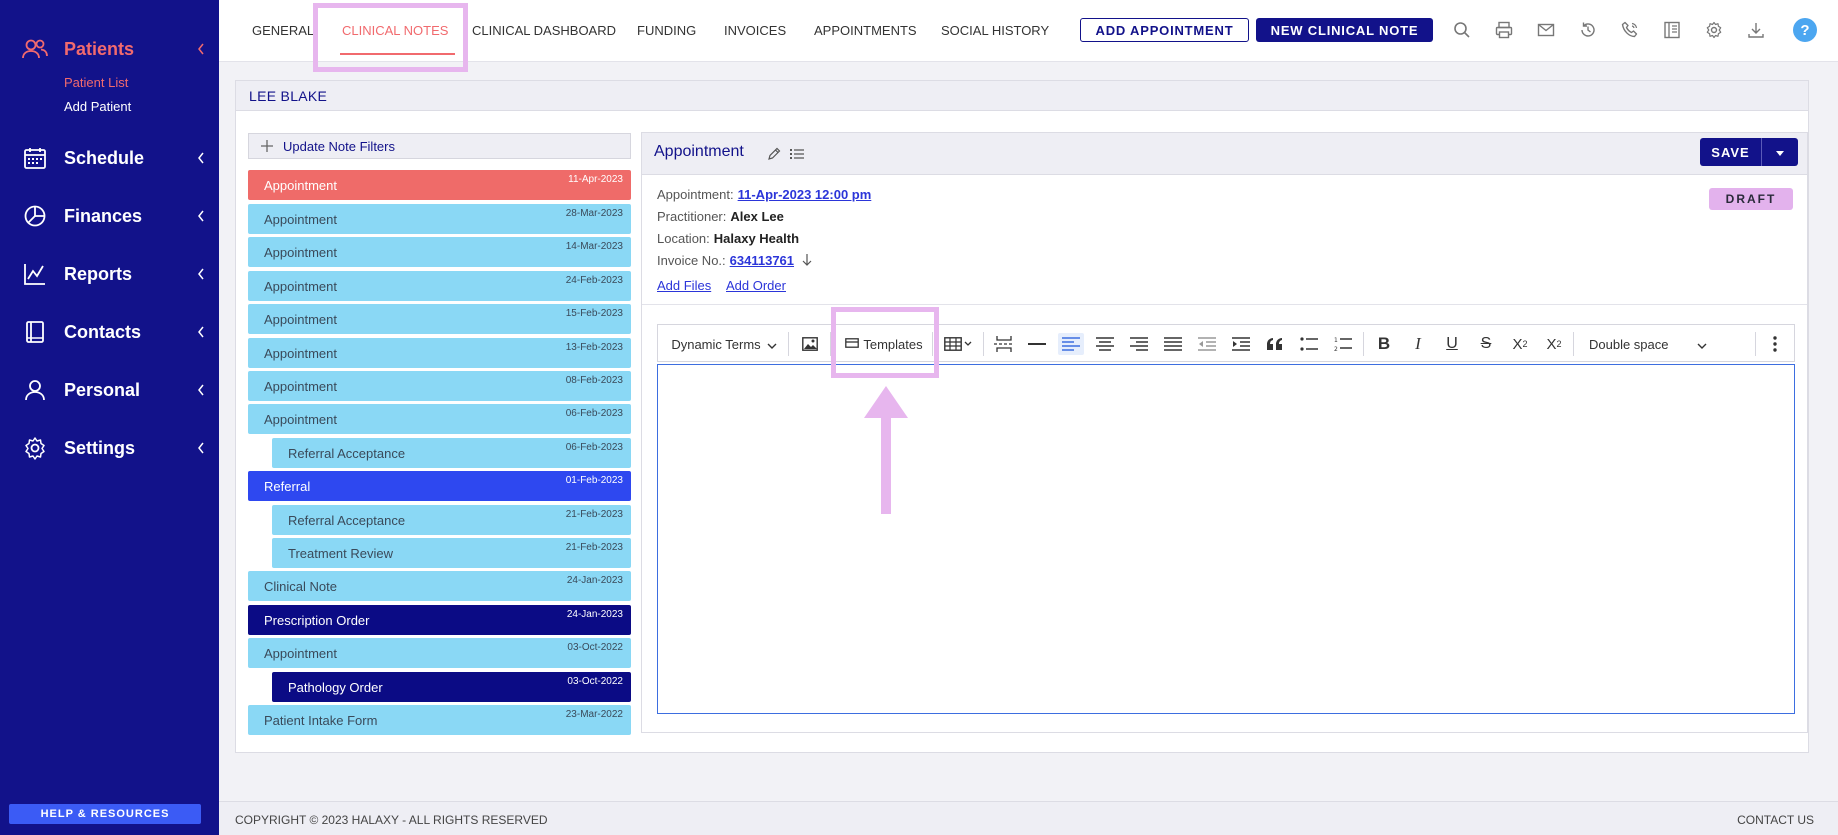 This screenshot has height=835, width=1838. I want to click on note-item: Appointment 06-Feb-2023, so click(439, 419).